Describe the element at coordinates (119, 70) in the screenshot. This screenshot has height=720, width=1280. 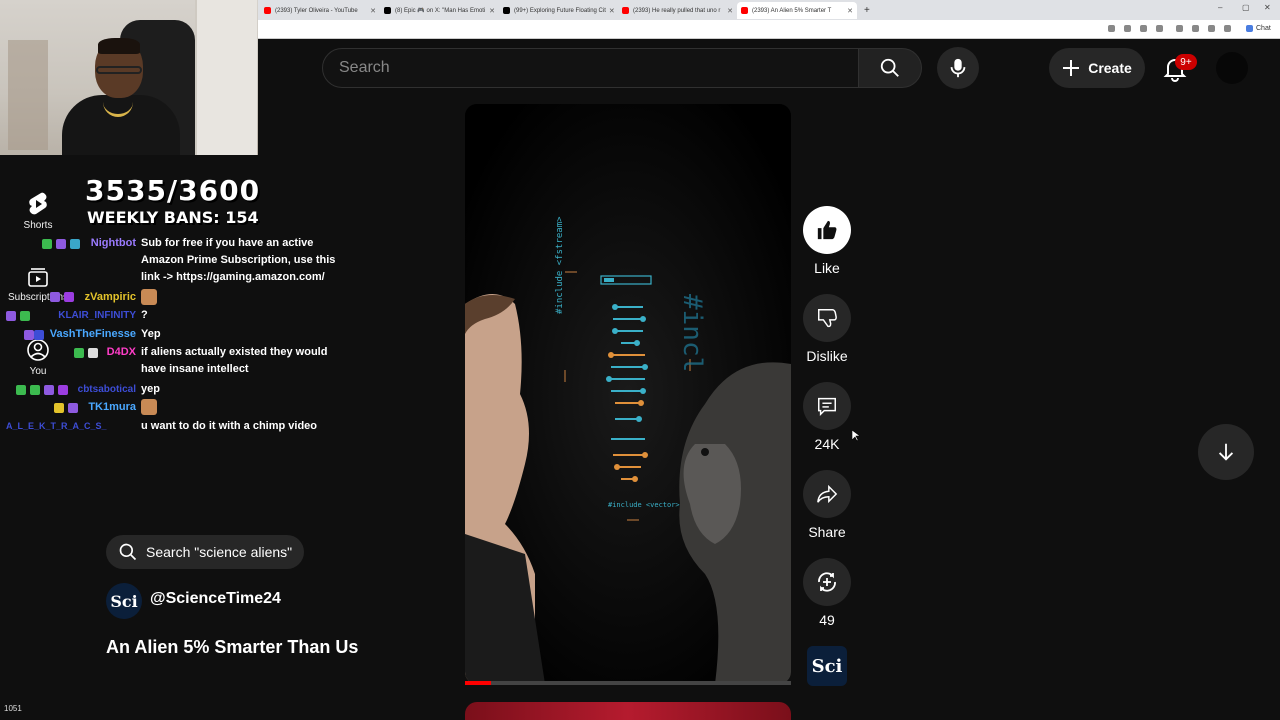
I see `webcam-streamer-glasses` at that location.